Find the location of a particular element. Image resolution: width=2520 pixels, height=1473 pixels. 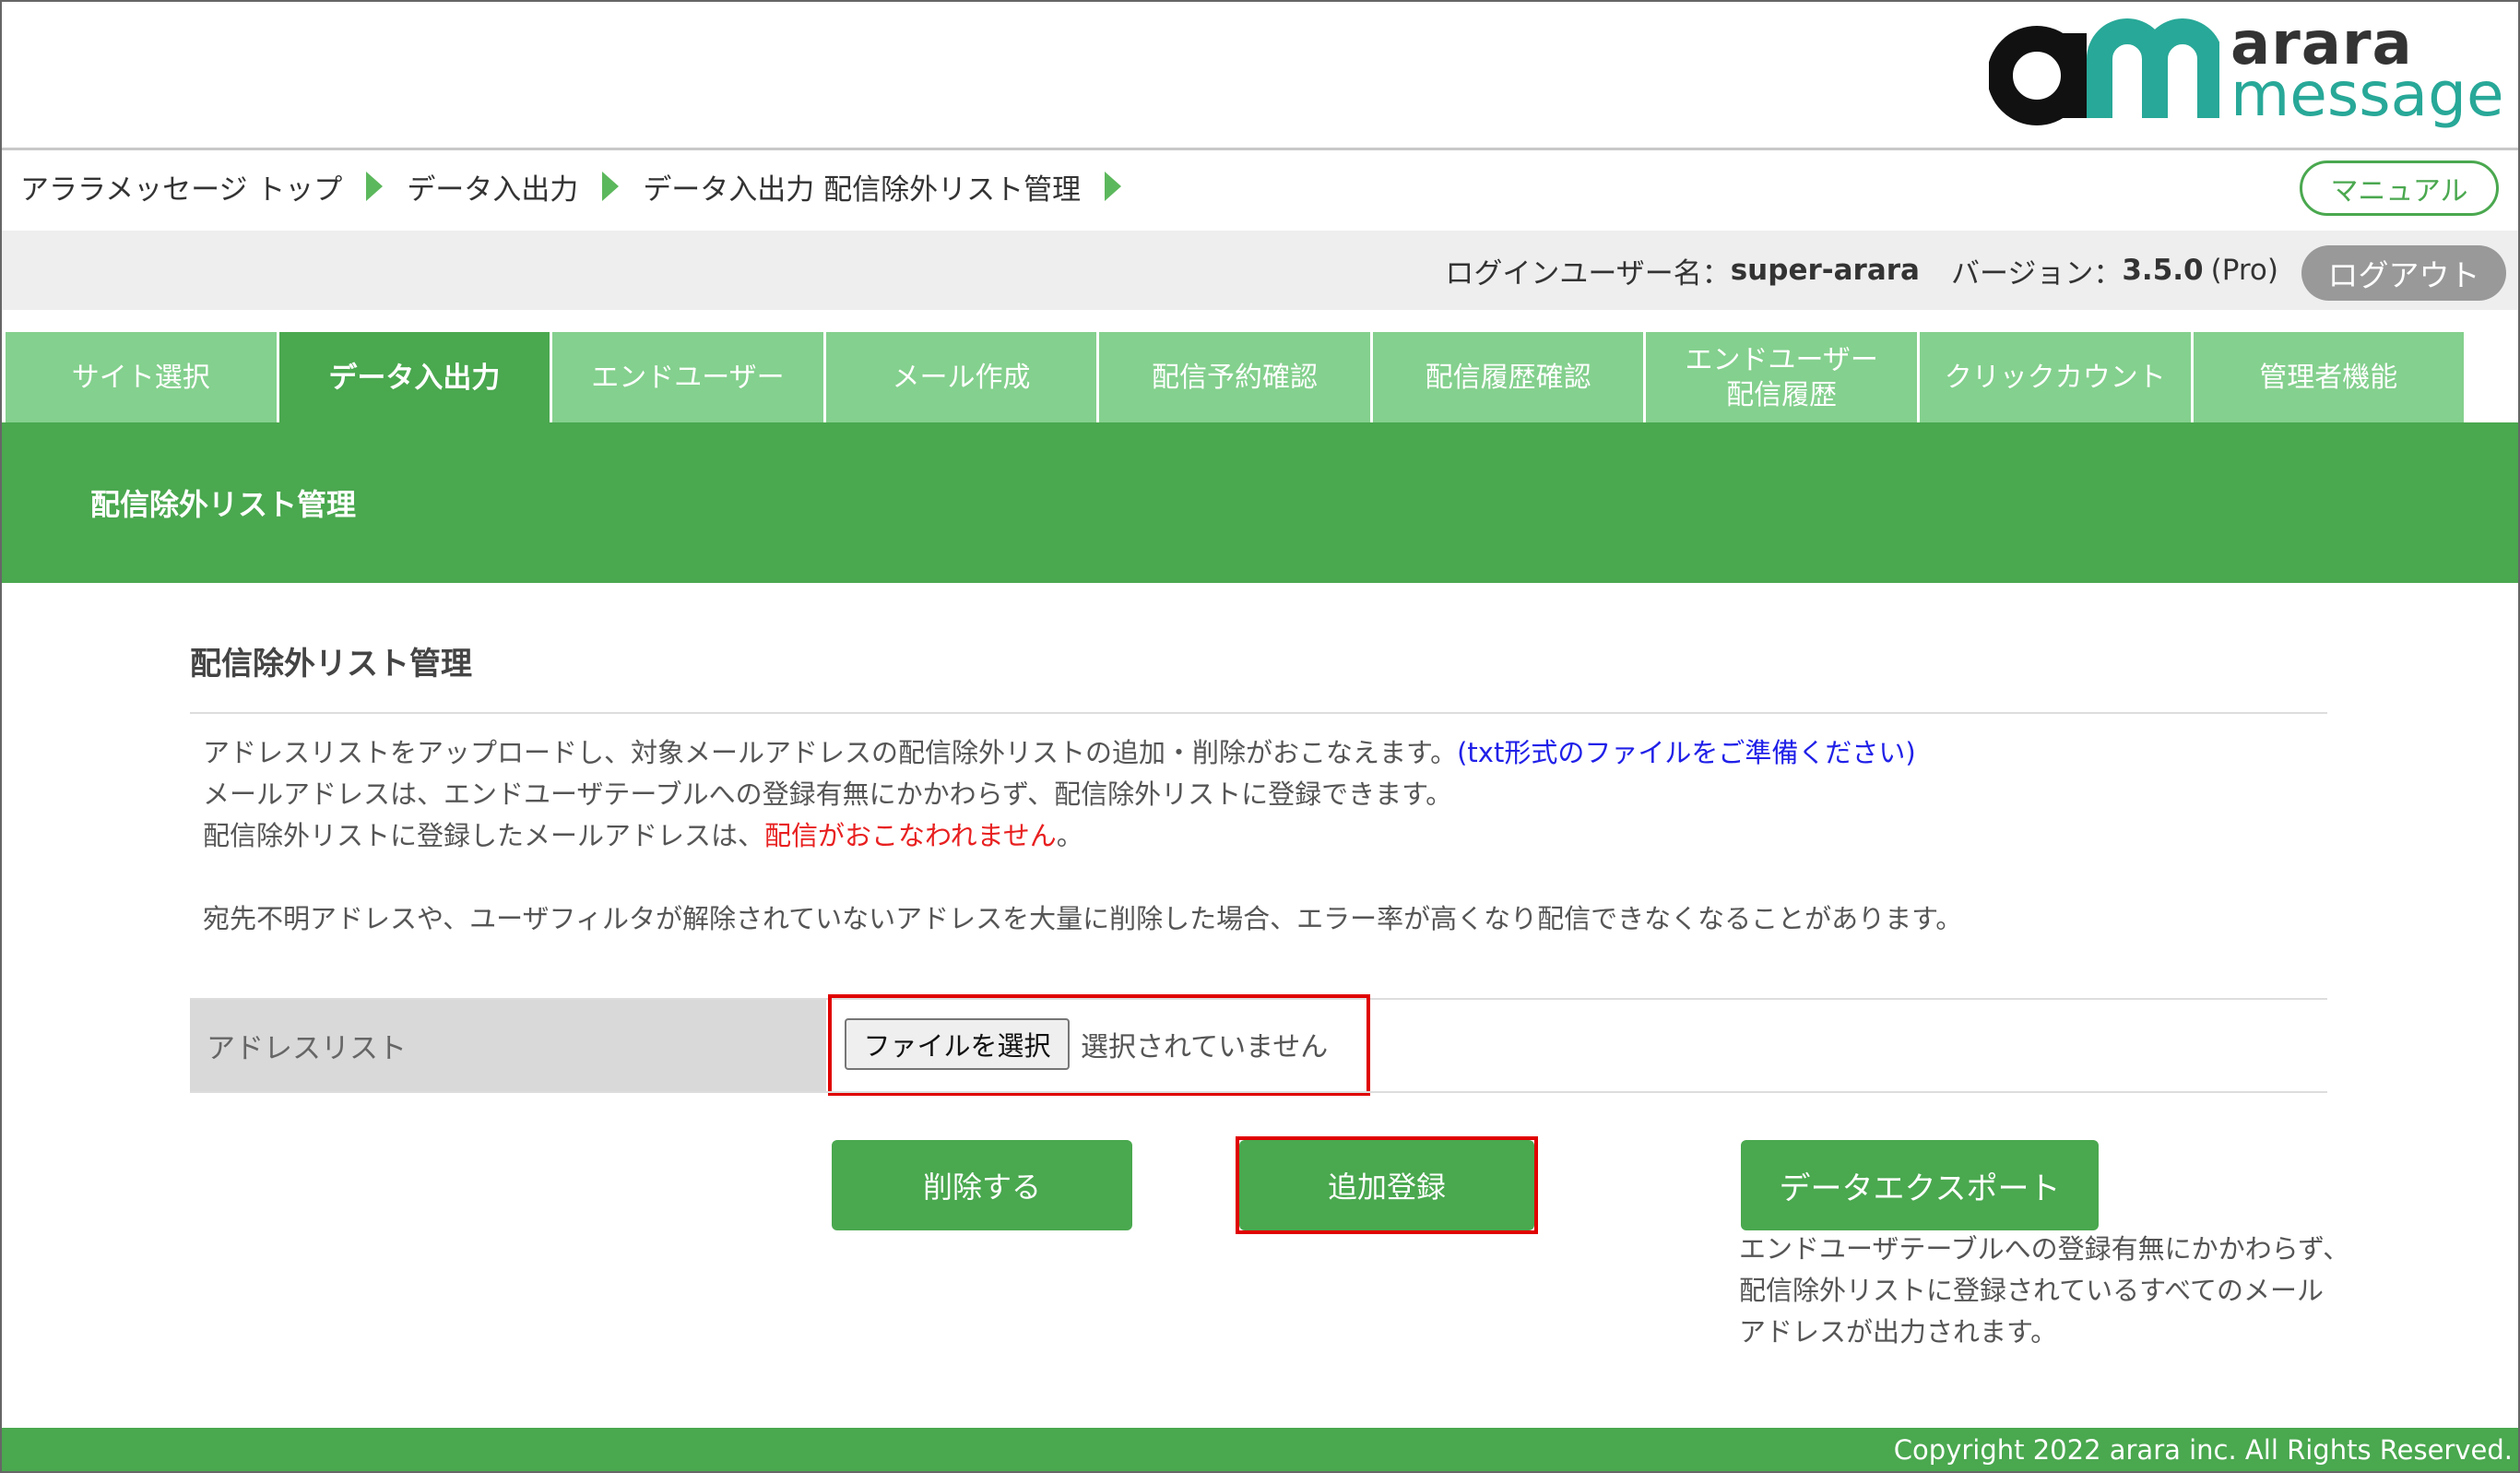

arara-message-logo: arara message is located at coordinates (2246, 75).